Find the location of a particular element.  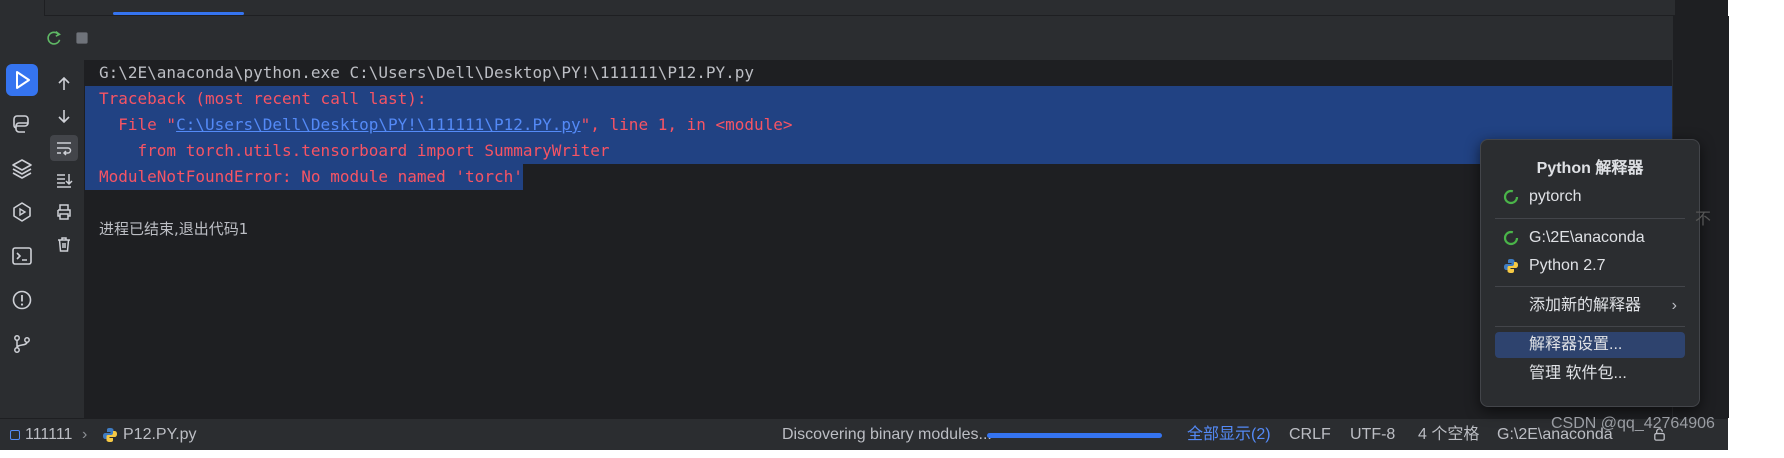

interpreter-label: G:\2E\anaconda is located at coordinates (1587, 237).